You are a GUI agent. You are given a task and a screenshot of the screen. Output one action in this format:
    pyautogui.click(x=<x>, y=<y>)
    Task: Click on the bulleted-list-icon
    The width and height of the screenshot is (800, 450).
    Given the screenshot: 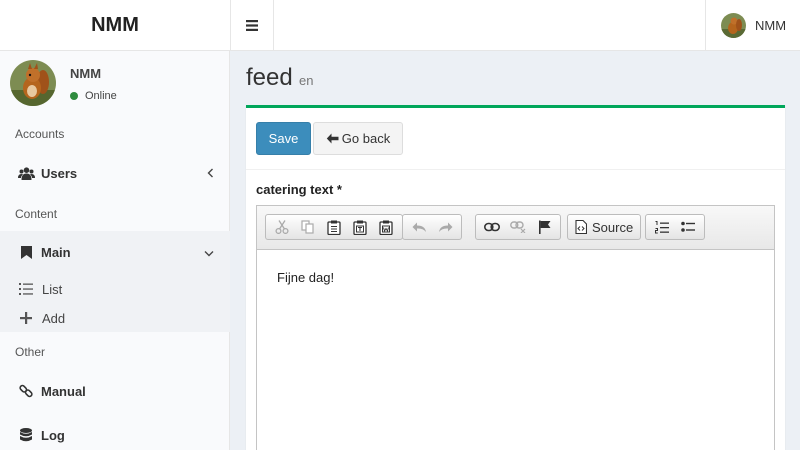 What is the action you would take?
    pyautogui.click(x=688, y=226)
    